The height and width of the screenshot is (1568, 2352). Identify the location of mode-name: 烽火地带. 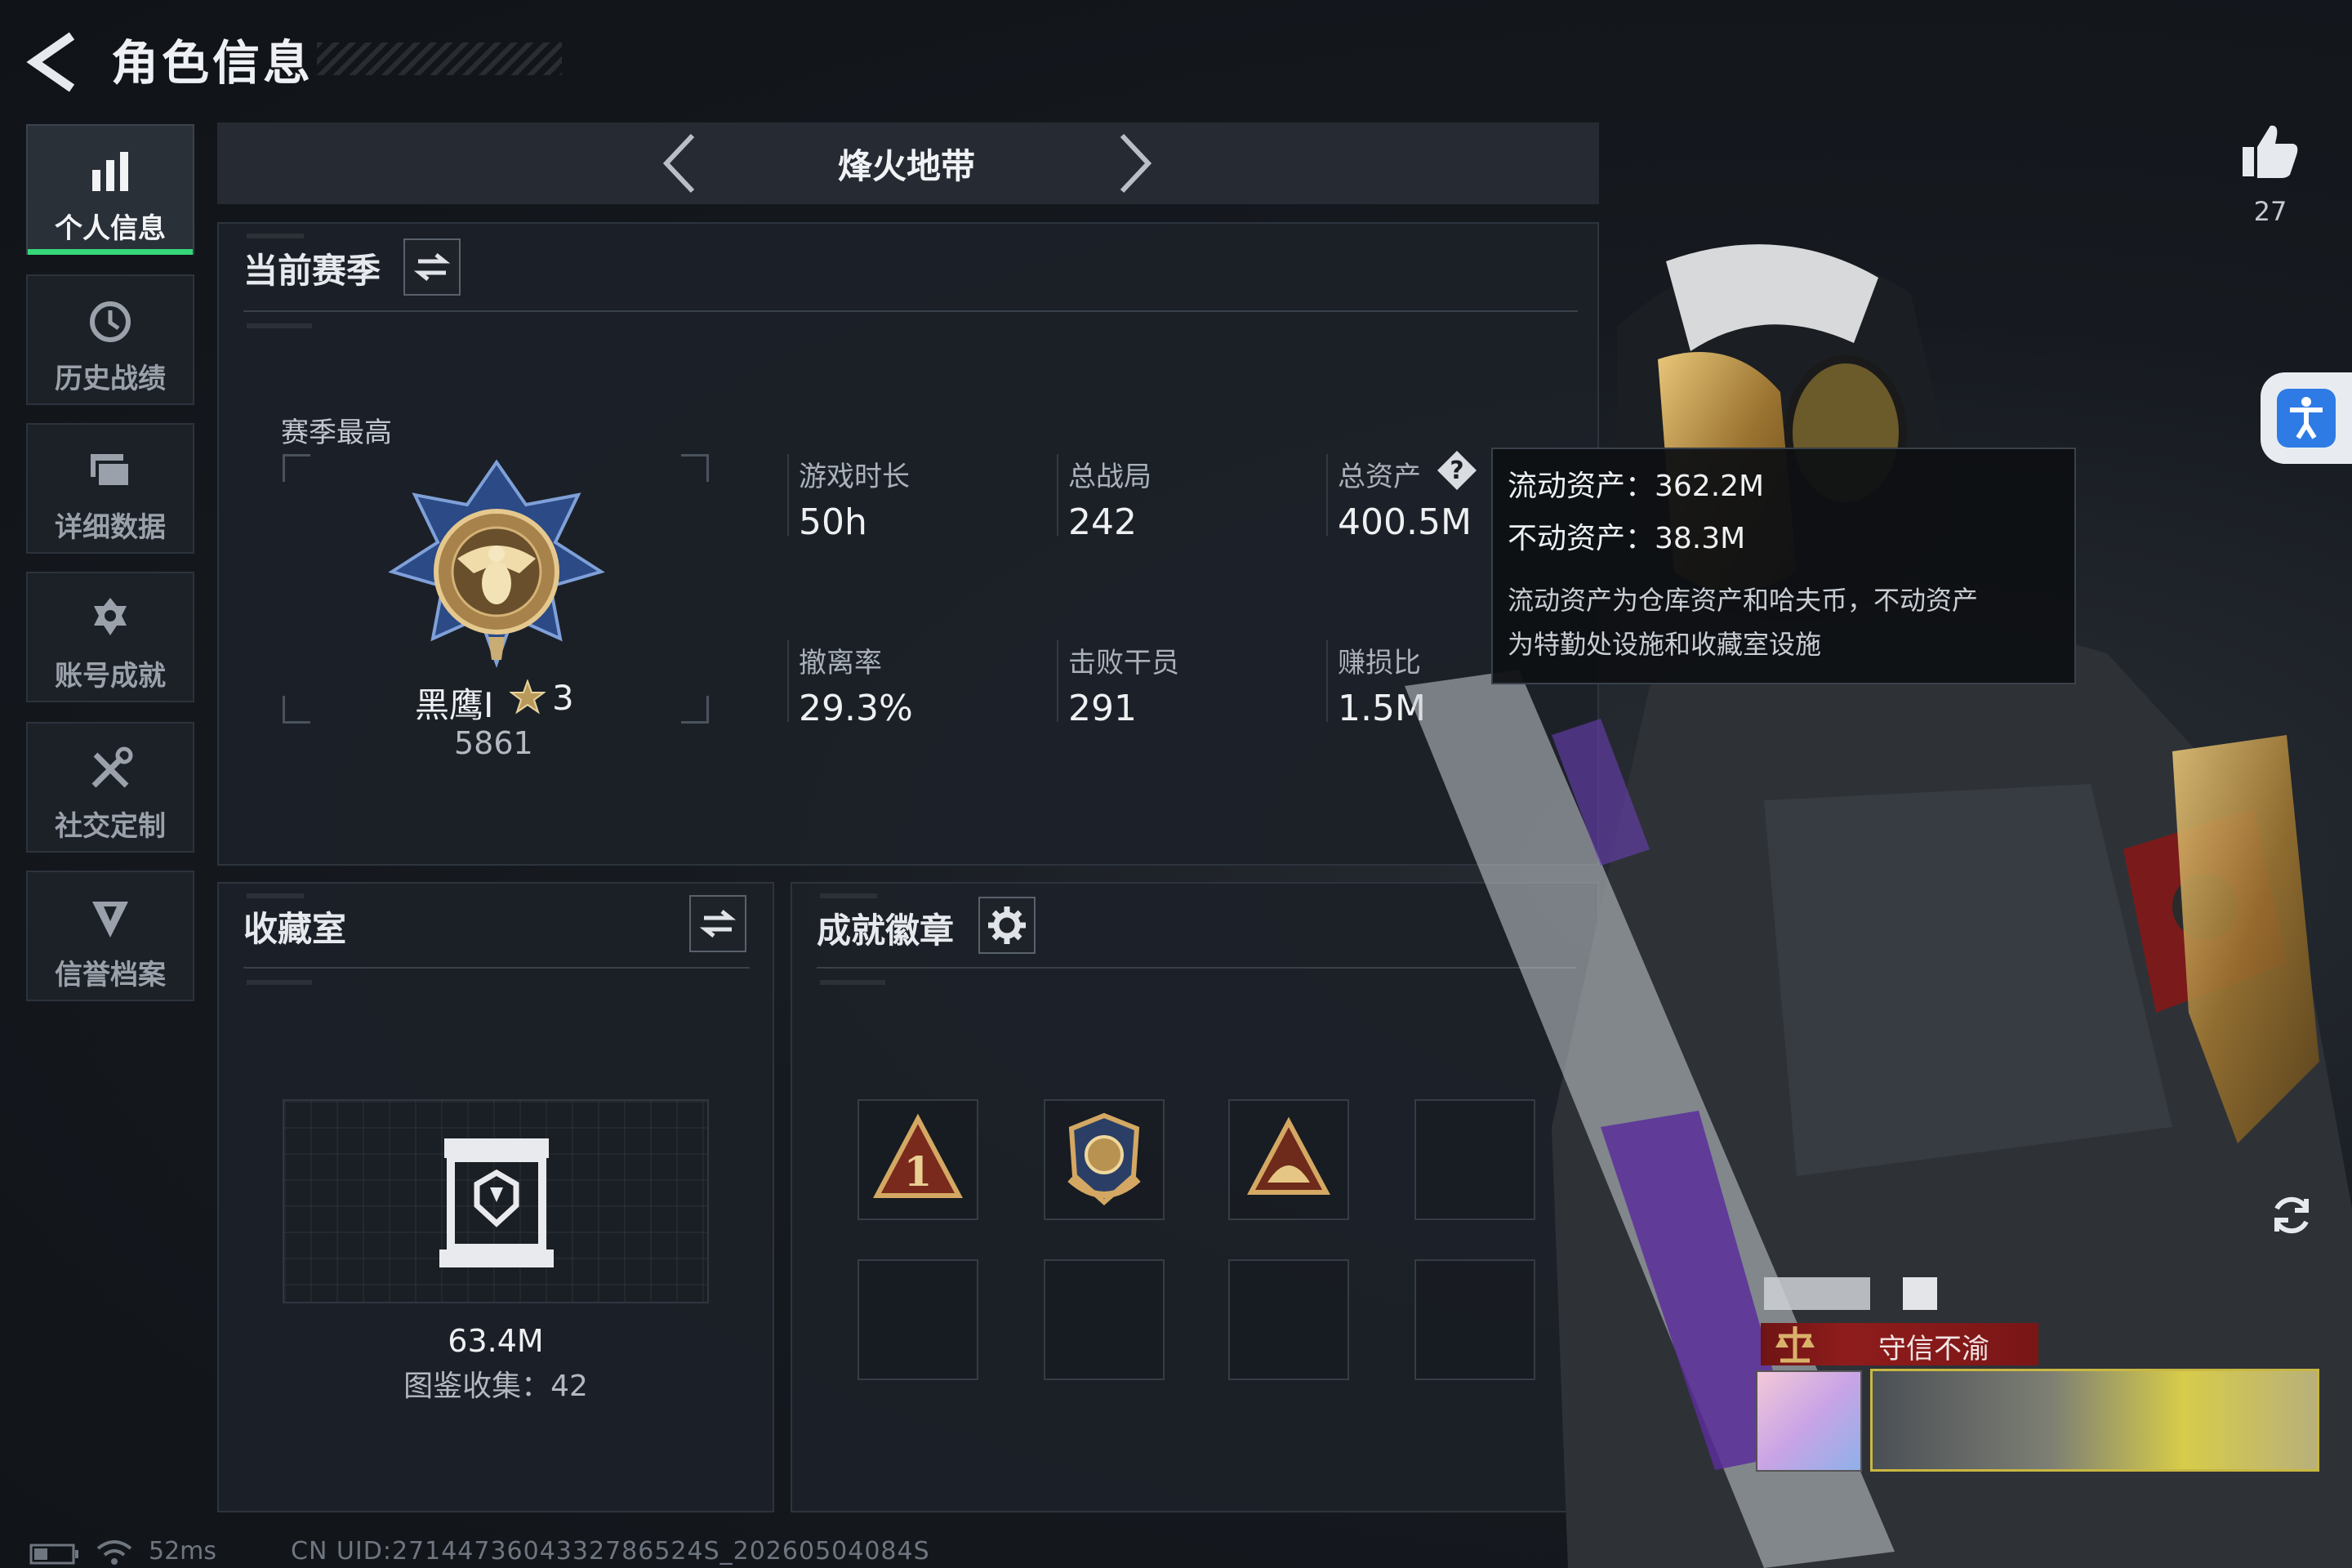
(906, 166).